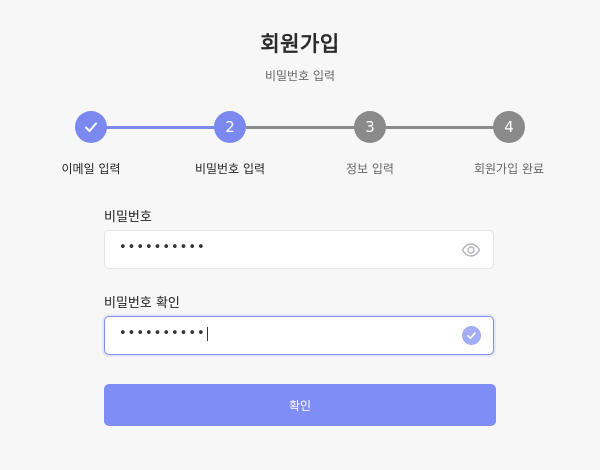  I want to click on password-confirm-label: 비밀번호 확인, so click(142, 303).